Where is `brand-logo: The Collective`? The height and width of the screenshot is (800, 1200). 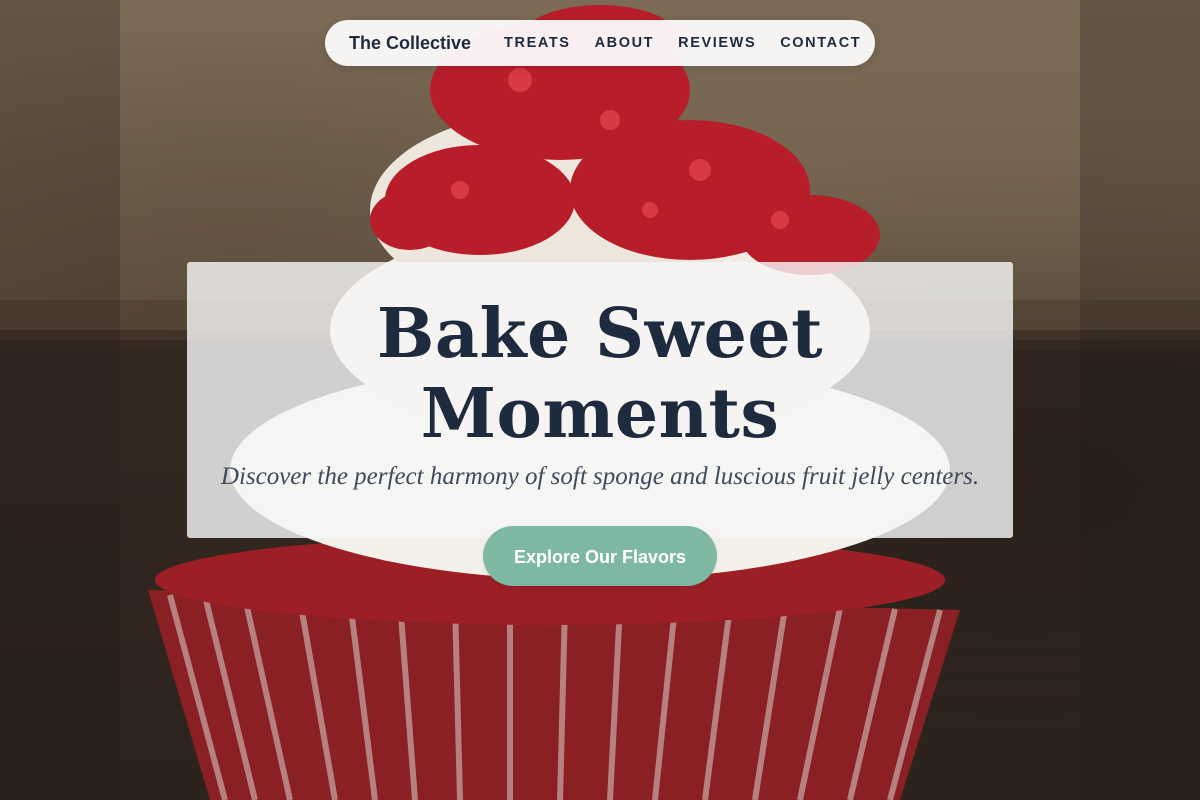 brand-logo: The Collective is located at coordinates (410, 43).